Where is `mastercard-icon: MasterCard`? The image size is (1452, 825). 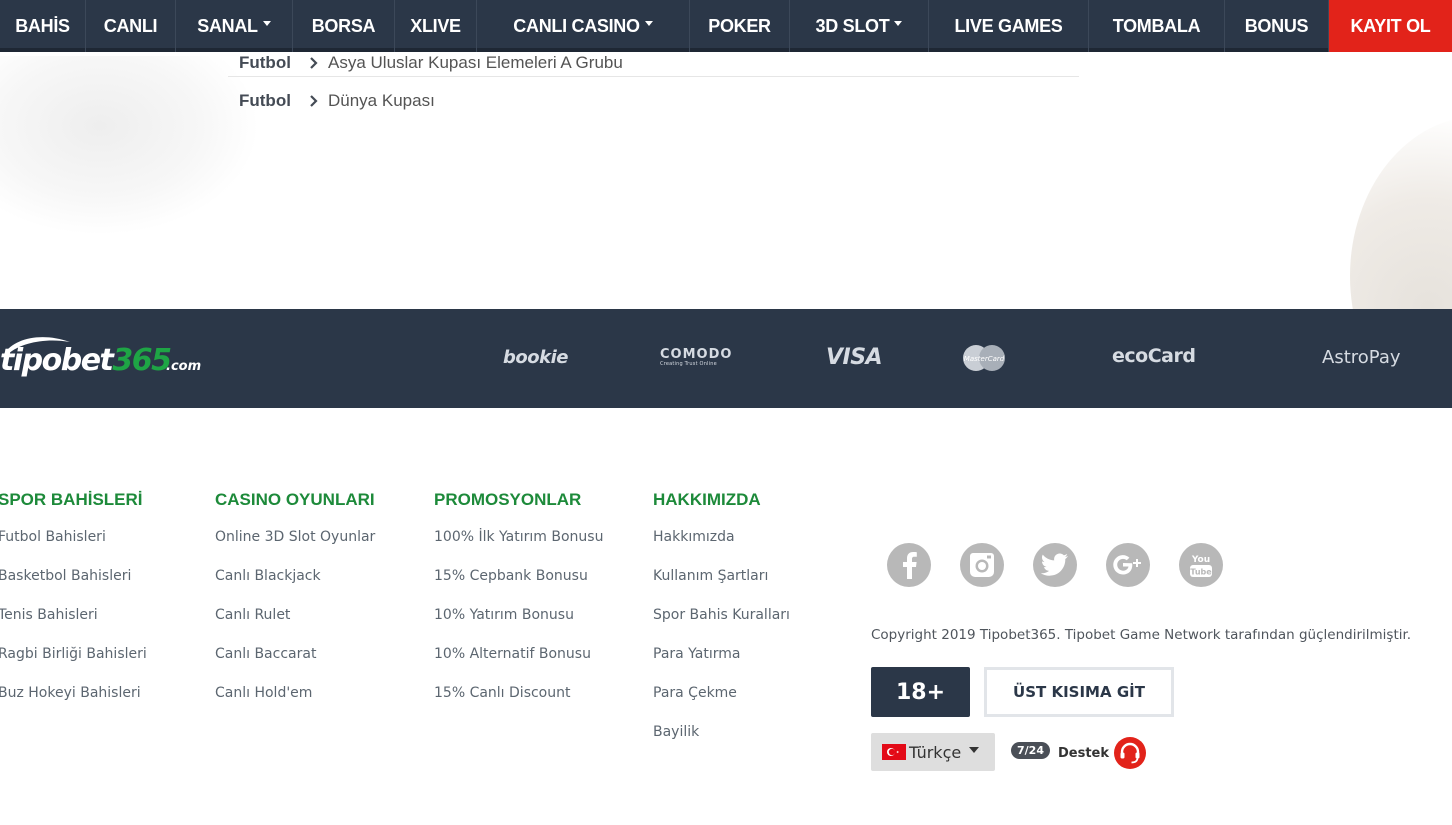 mastercard-icon: MasterCard is located at coordinates (984, 358).